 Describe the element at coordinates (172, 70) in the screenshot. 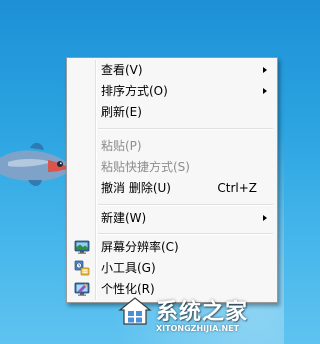

I see `menu-item-view: 查看(V)` at that location.